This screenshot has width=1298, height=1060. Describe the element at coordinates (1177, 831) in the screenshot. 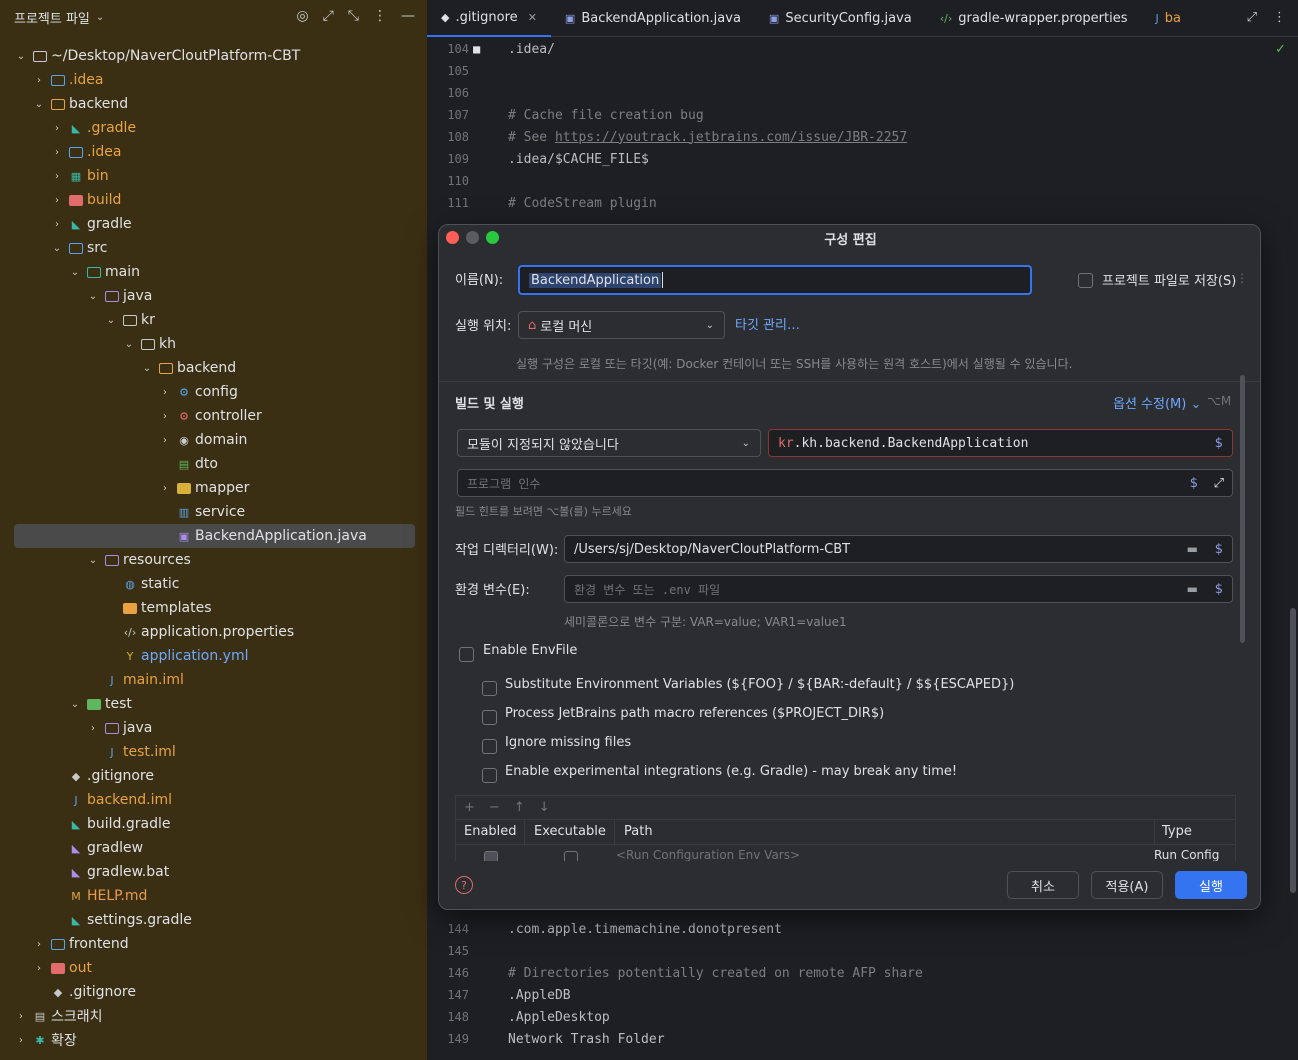

I see `column-type: Type` at that location.